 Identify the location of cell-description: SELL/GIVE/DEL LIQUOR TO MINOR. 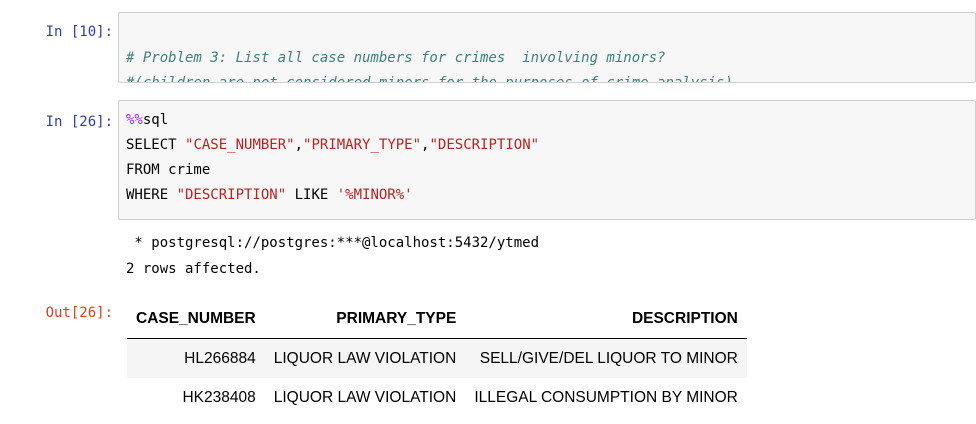
(606, 358).